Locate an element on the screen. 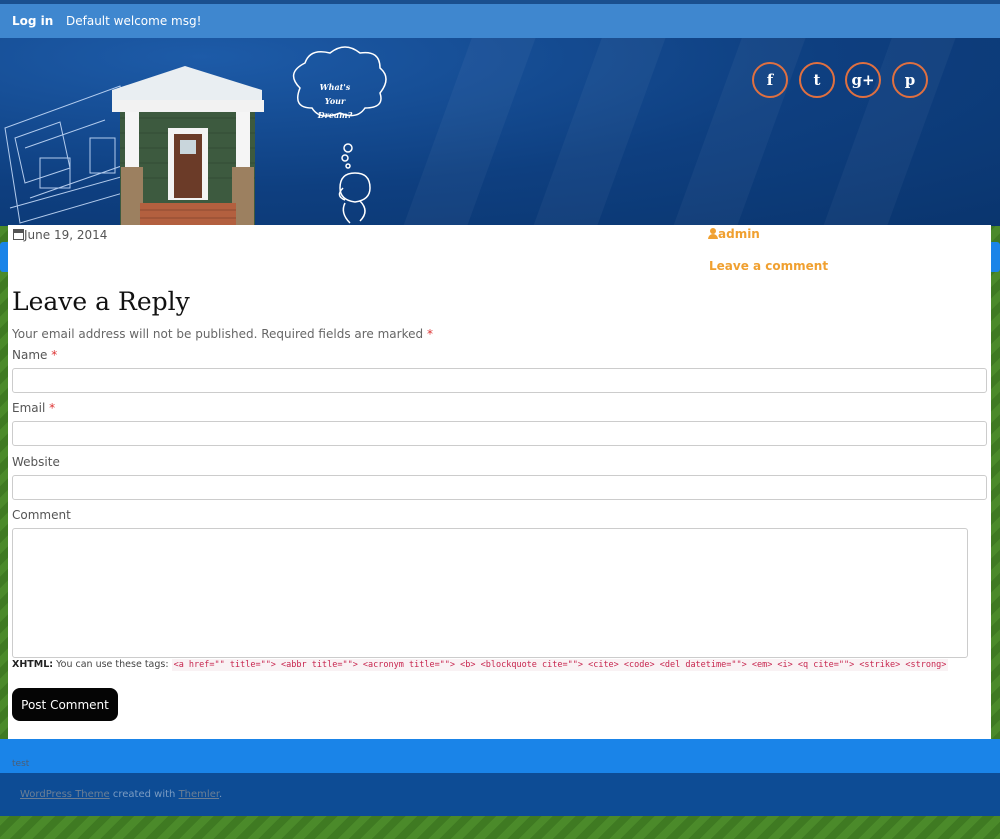 This screenshot has width=1000, height=839. leave-comment-link: Leave a comment is located at coordinates (768, 266).